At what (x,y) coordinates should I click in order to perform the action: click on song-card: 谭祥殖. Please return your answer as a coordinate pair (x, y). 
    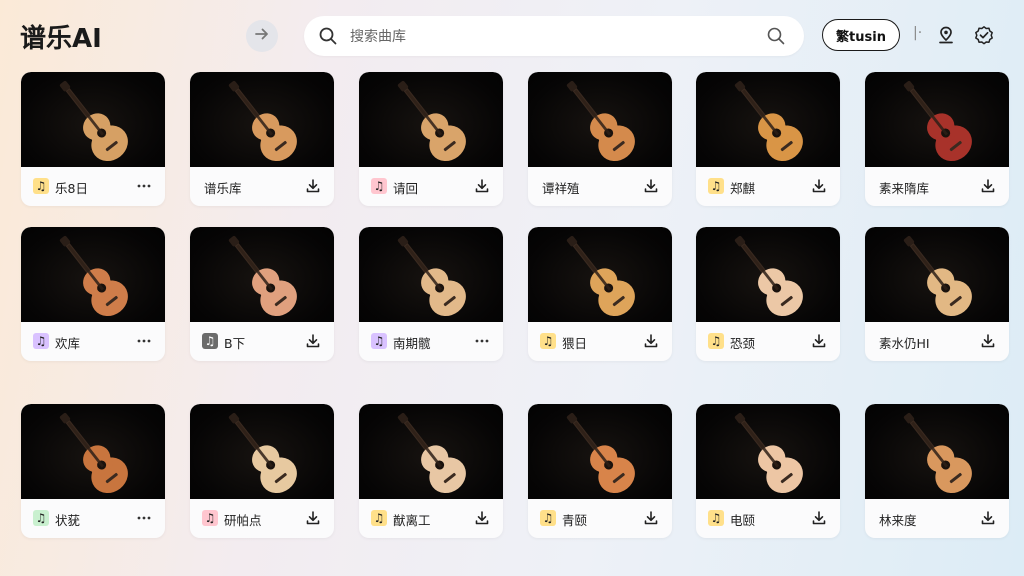
    Looking at the image, I should click on (600, 139).